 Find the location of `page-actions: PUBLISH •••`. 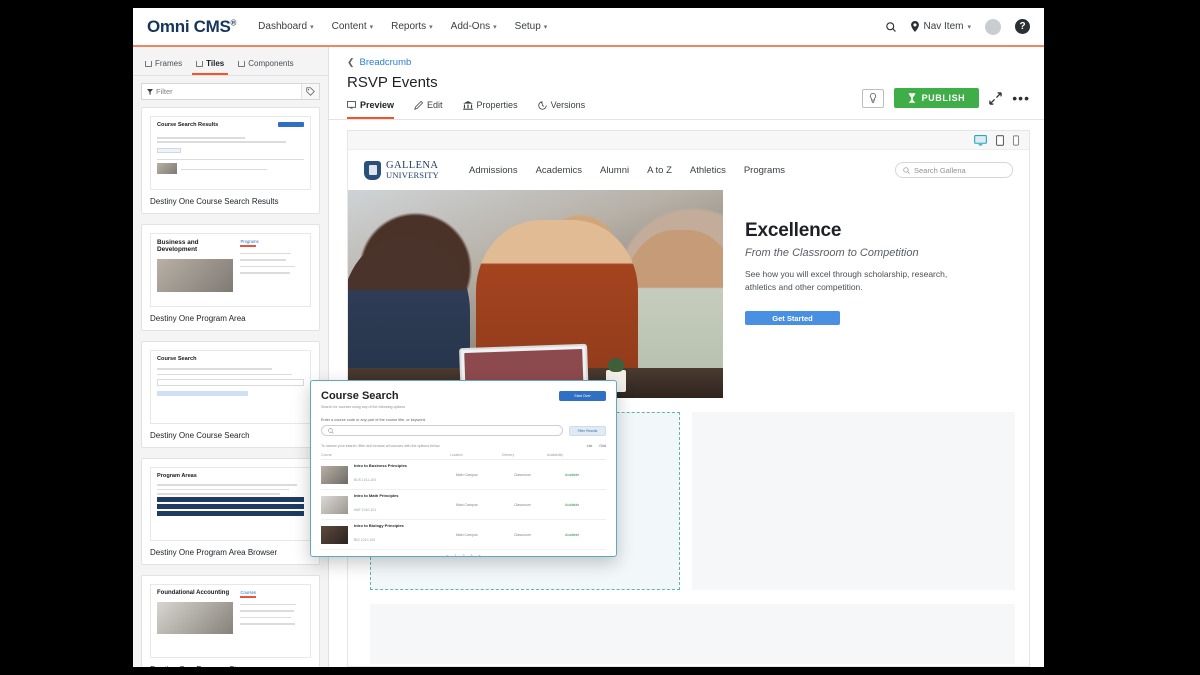

page-actions: PUBLISH ••• is located at coordinates (945, 98).